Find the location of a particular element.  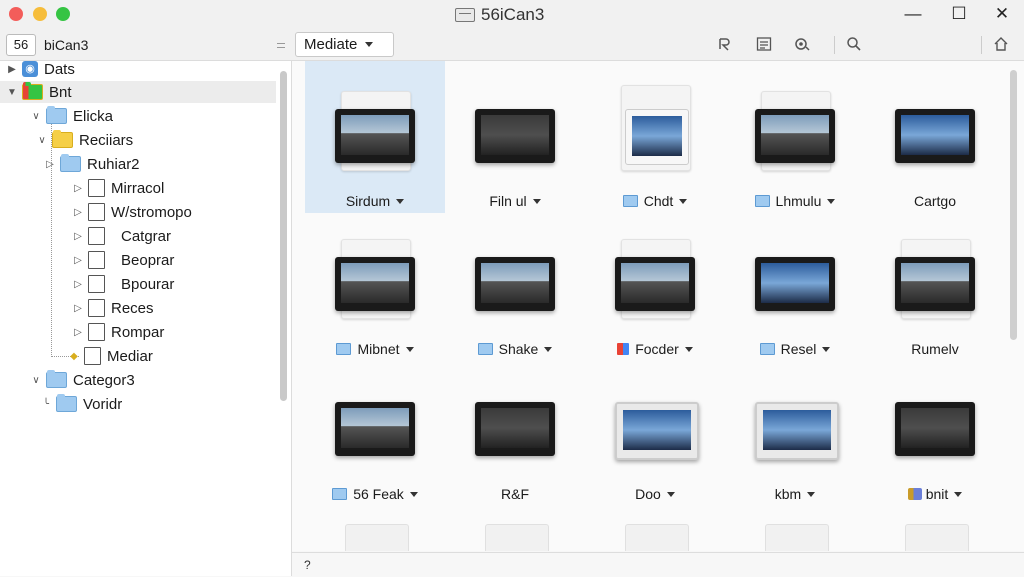

home-icon is located at coordinates (1001, 45).